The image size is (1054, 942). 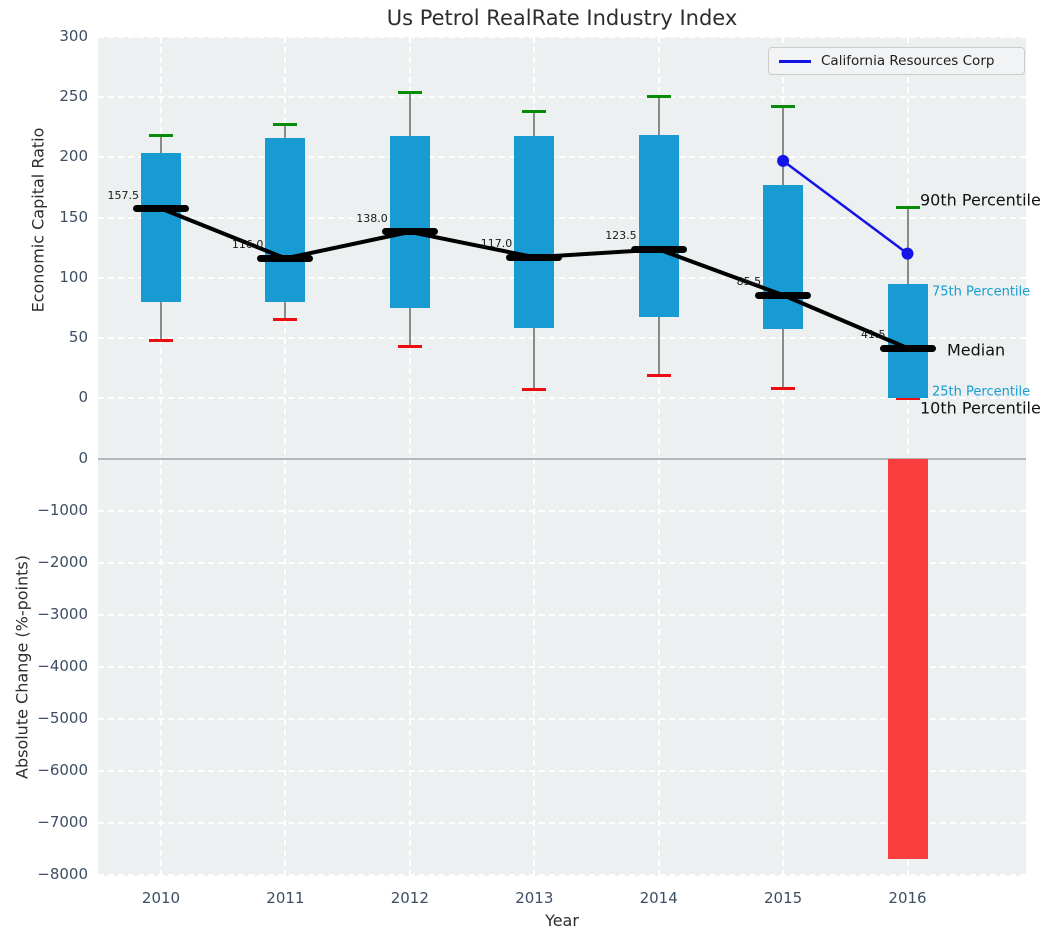 I want to click on top-y-tick-label: 250, so click(x=73, y=96).